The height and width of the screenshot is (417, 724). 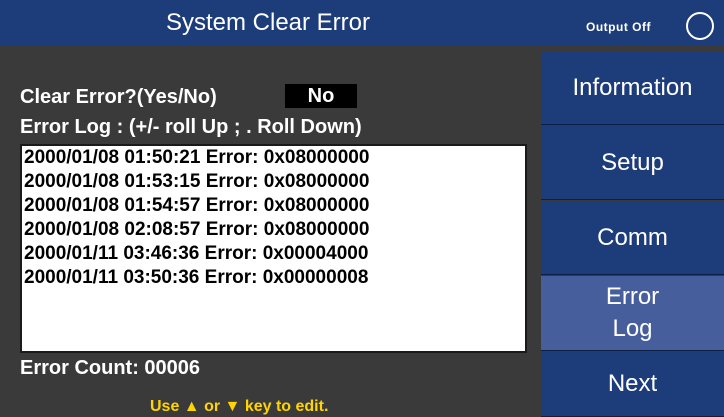 What do you see at coordinates (632, 296) in the screenshot?
I see `error-log-button-label-1: Error` at bounding box center [632, 296].